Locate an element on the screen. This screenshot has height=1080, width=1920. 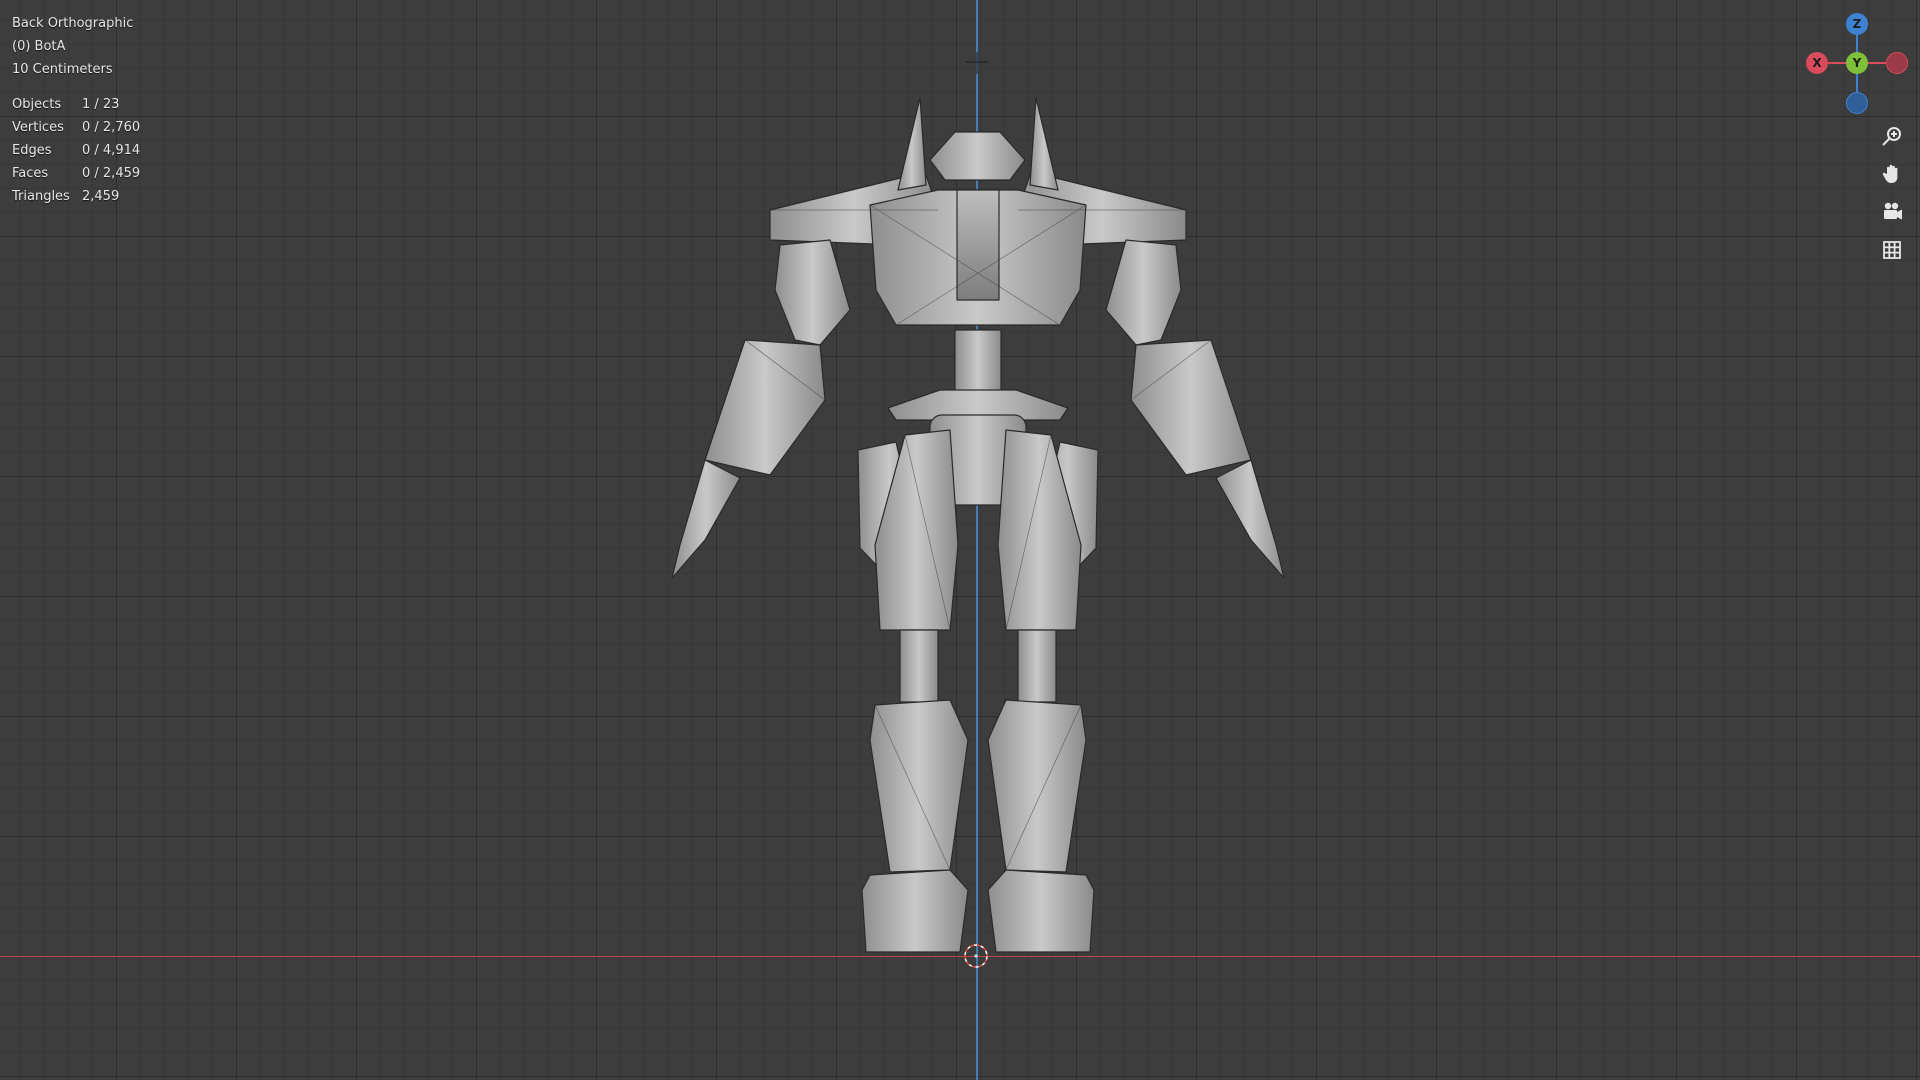
stat-value: 0 / 4,914 is located at coordinates (111, 150).